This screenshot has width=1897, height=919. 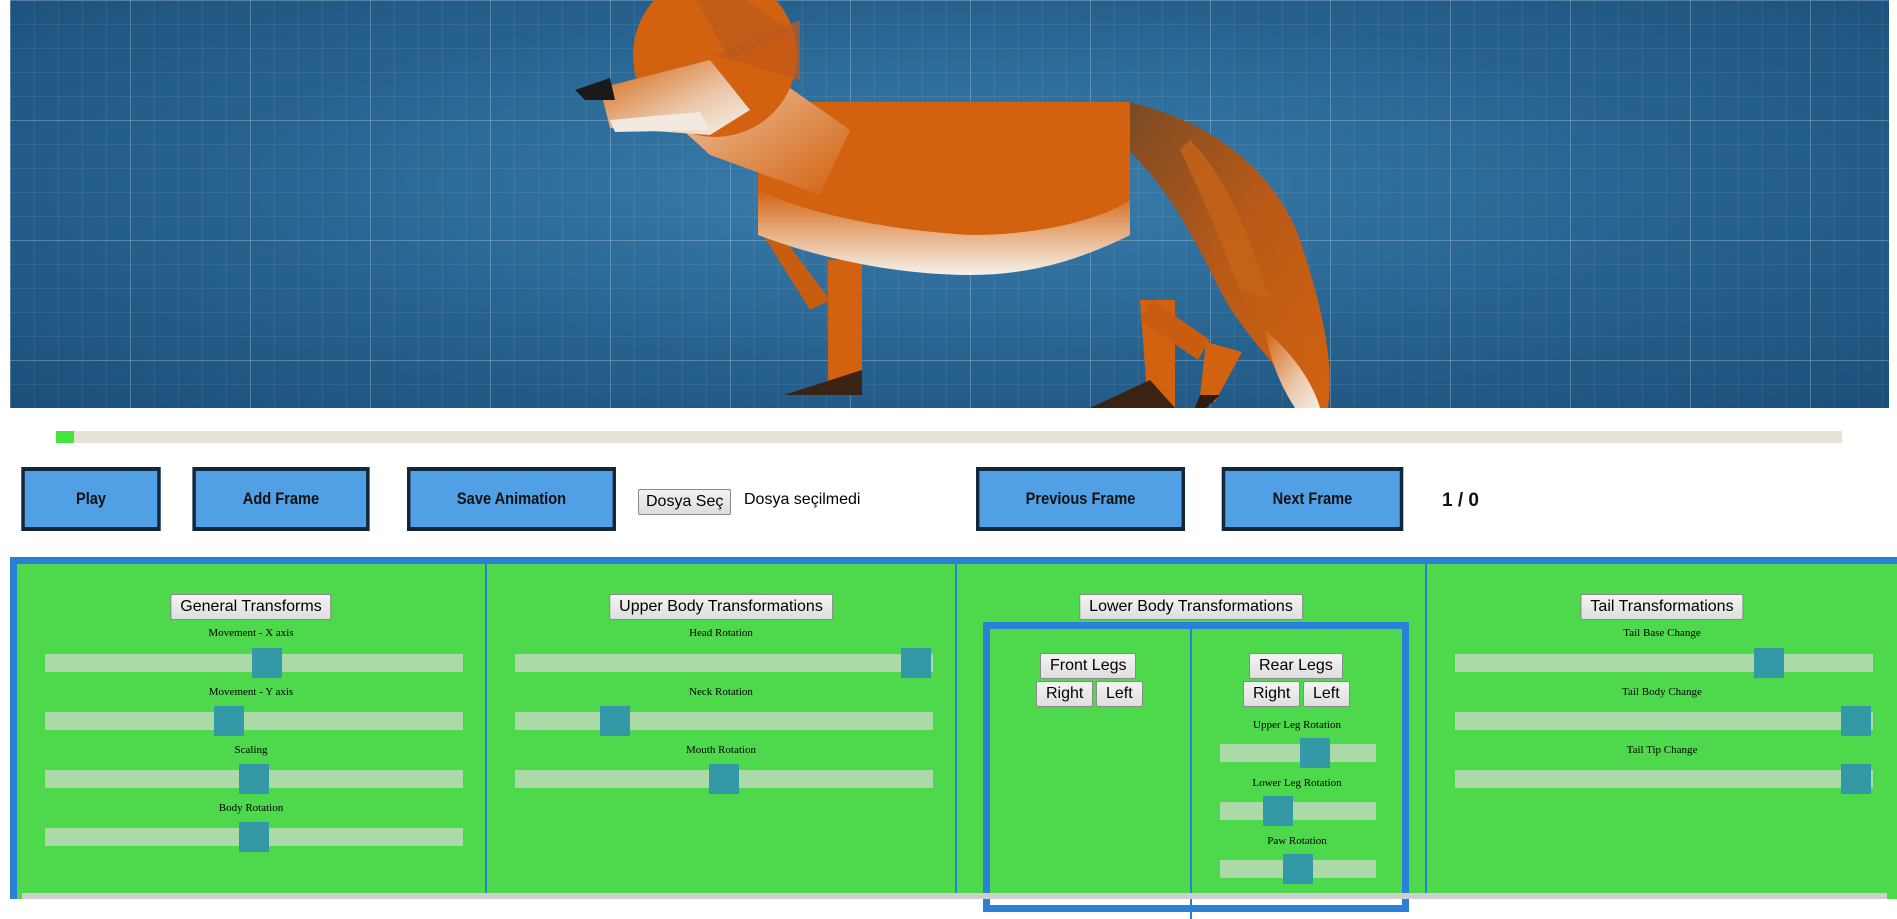 What do you see at coordinates (721, 750) in the screenshot?
I see `slider-label: Mouth Rotation` at bounding box center [721, 750].